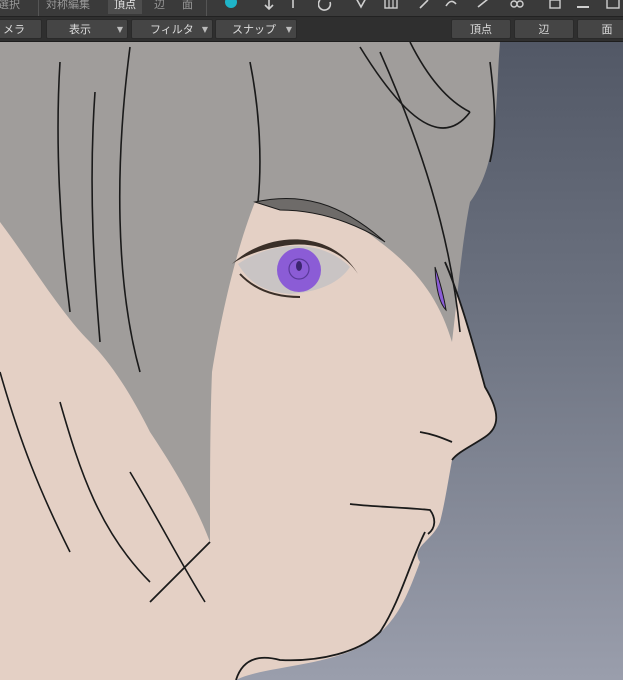 This screenshot has width=623, height=680. Describe the element at coordinates (451, 6) in the screenshot. I see `lasso-icon` at that location.